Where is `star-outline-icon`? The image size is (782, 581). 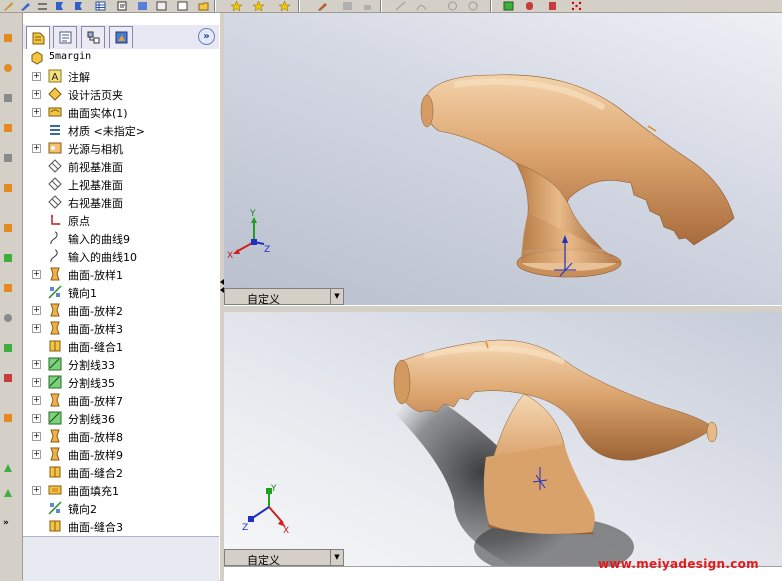 star-outline-icon is located at coordinates (258, 5).